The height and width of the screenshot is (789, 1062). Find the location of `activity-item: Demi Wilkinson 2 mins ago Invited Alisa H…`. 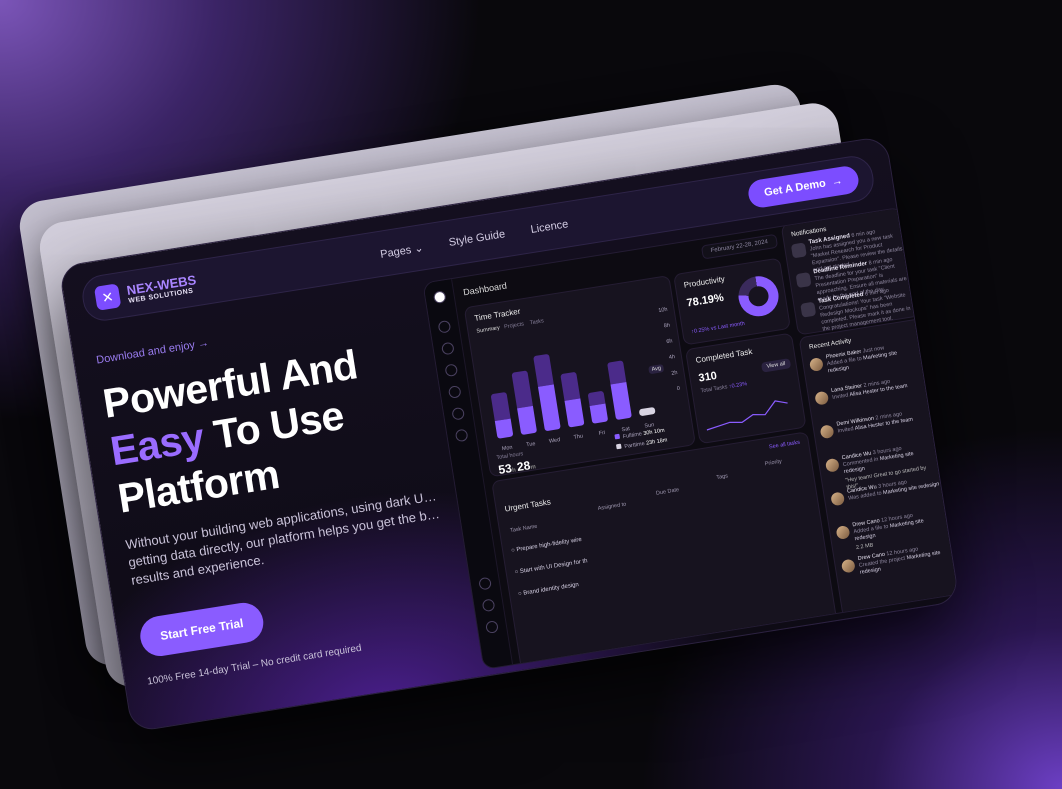

activity-item: Demi Wilkinson 2 mins ago Invited Alisa H… is located at coordinates (875, 427).